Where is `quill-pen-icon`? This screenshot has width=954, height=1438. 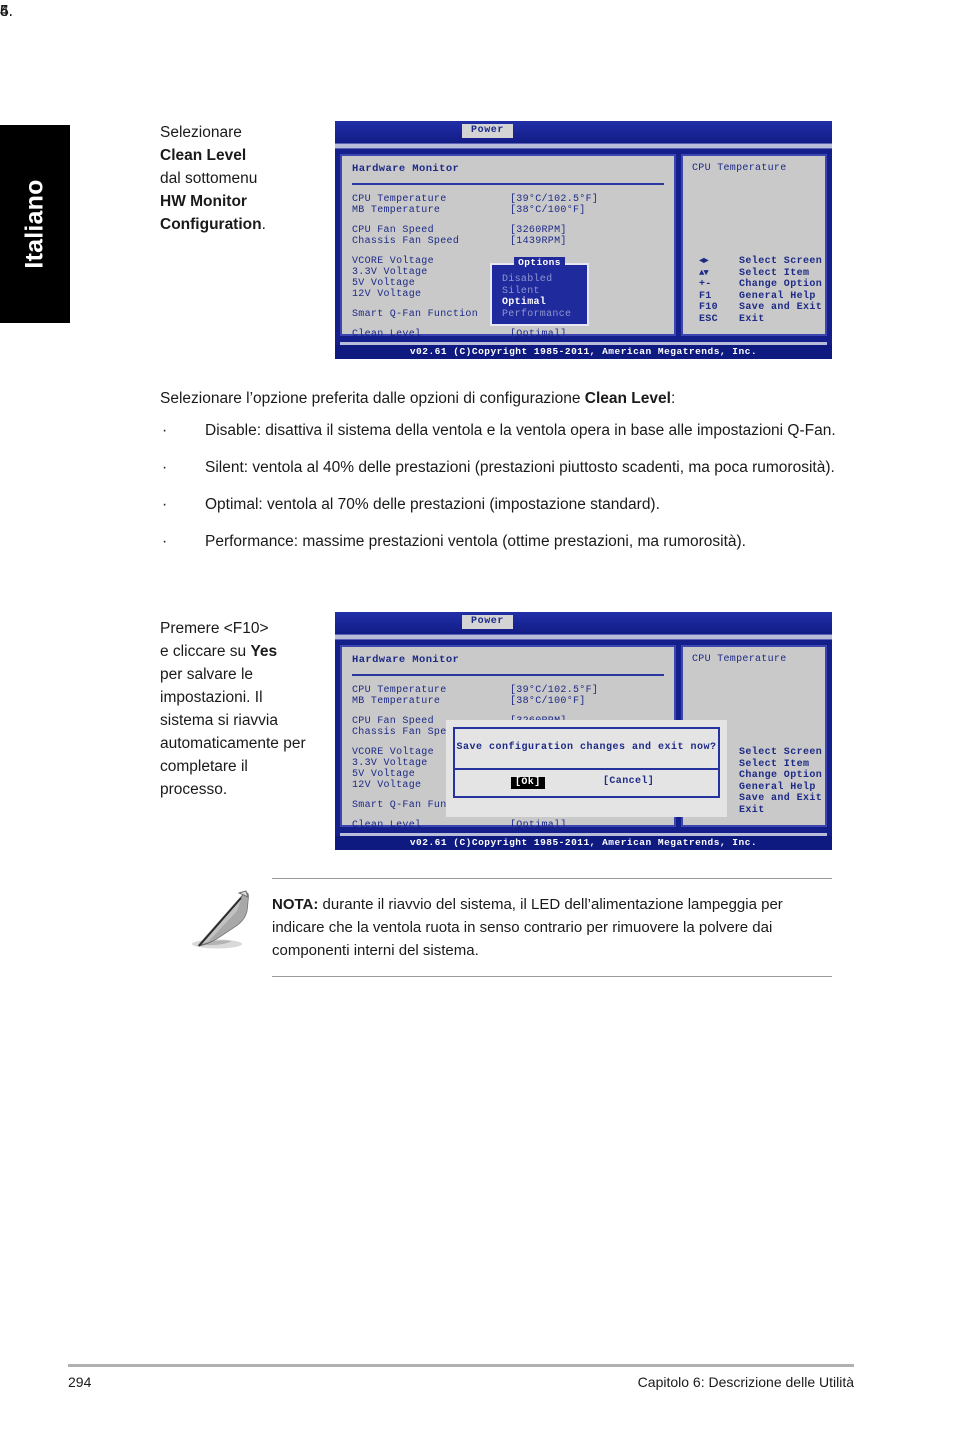 quill-pen-icon is located at coordinates (220, 919).